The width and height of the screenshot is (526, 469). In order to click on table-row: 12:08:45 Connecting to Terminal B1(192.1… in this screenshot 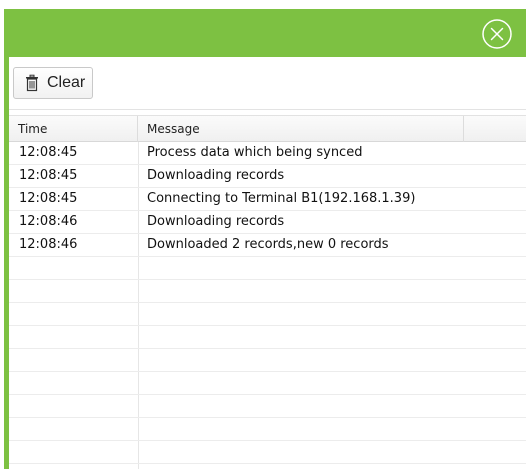, I will do `click(267, 199)`.